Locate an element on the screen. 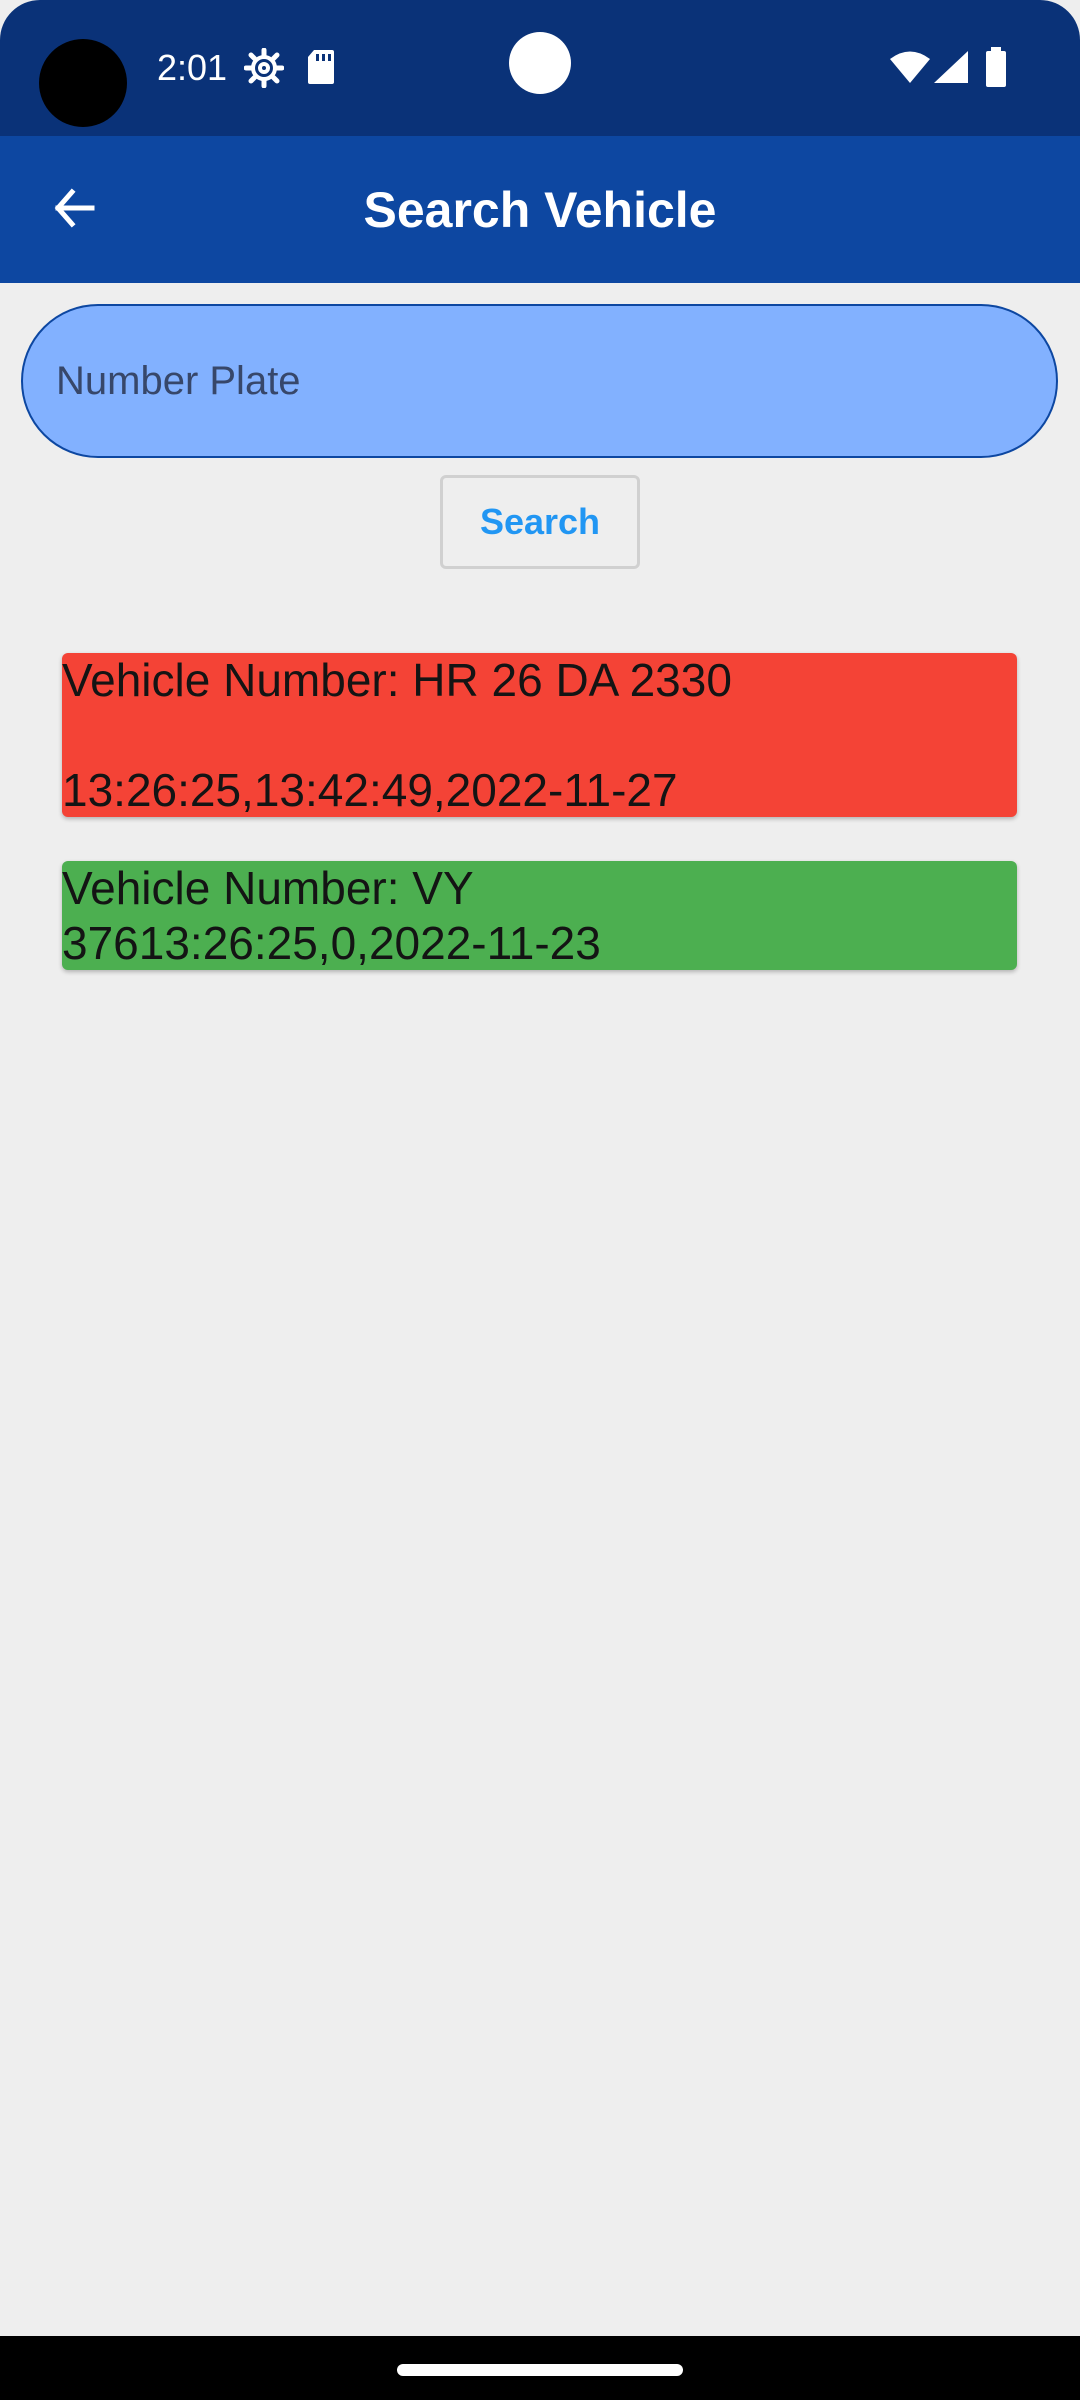 This screenshot has width=1080, height=2400. vehicle-time-text: 13:26:25,13:42:49,2022-11-27 is located at coordinates (370, 790).